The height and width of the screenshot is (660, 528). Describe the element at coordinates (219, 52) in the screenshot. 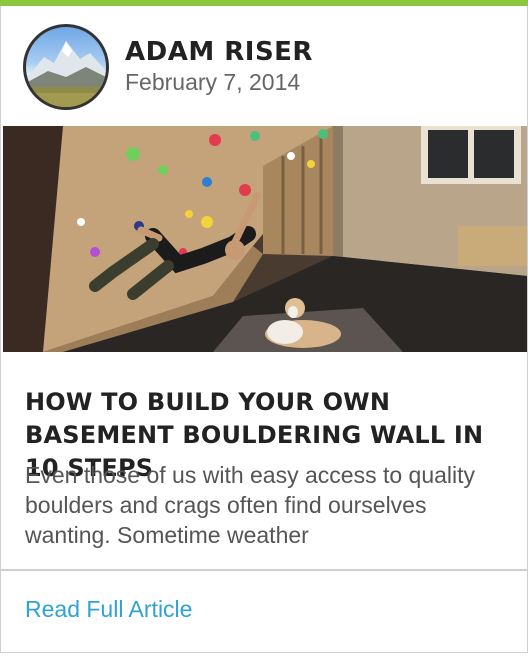

I see `author-name: ADAM RISER` at that location.